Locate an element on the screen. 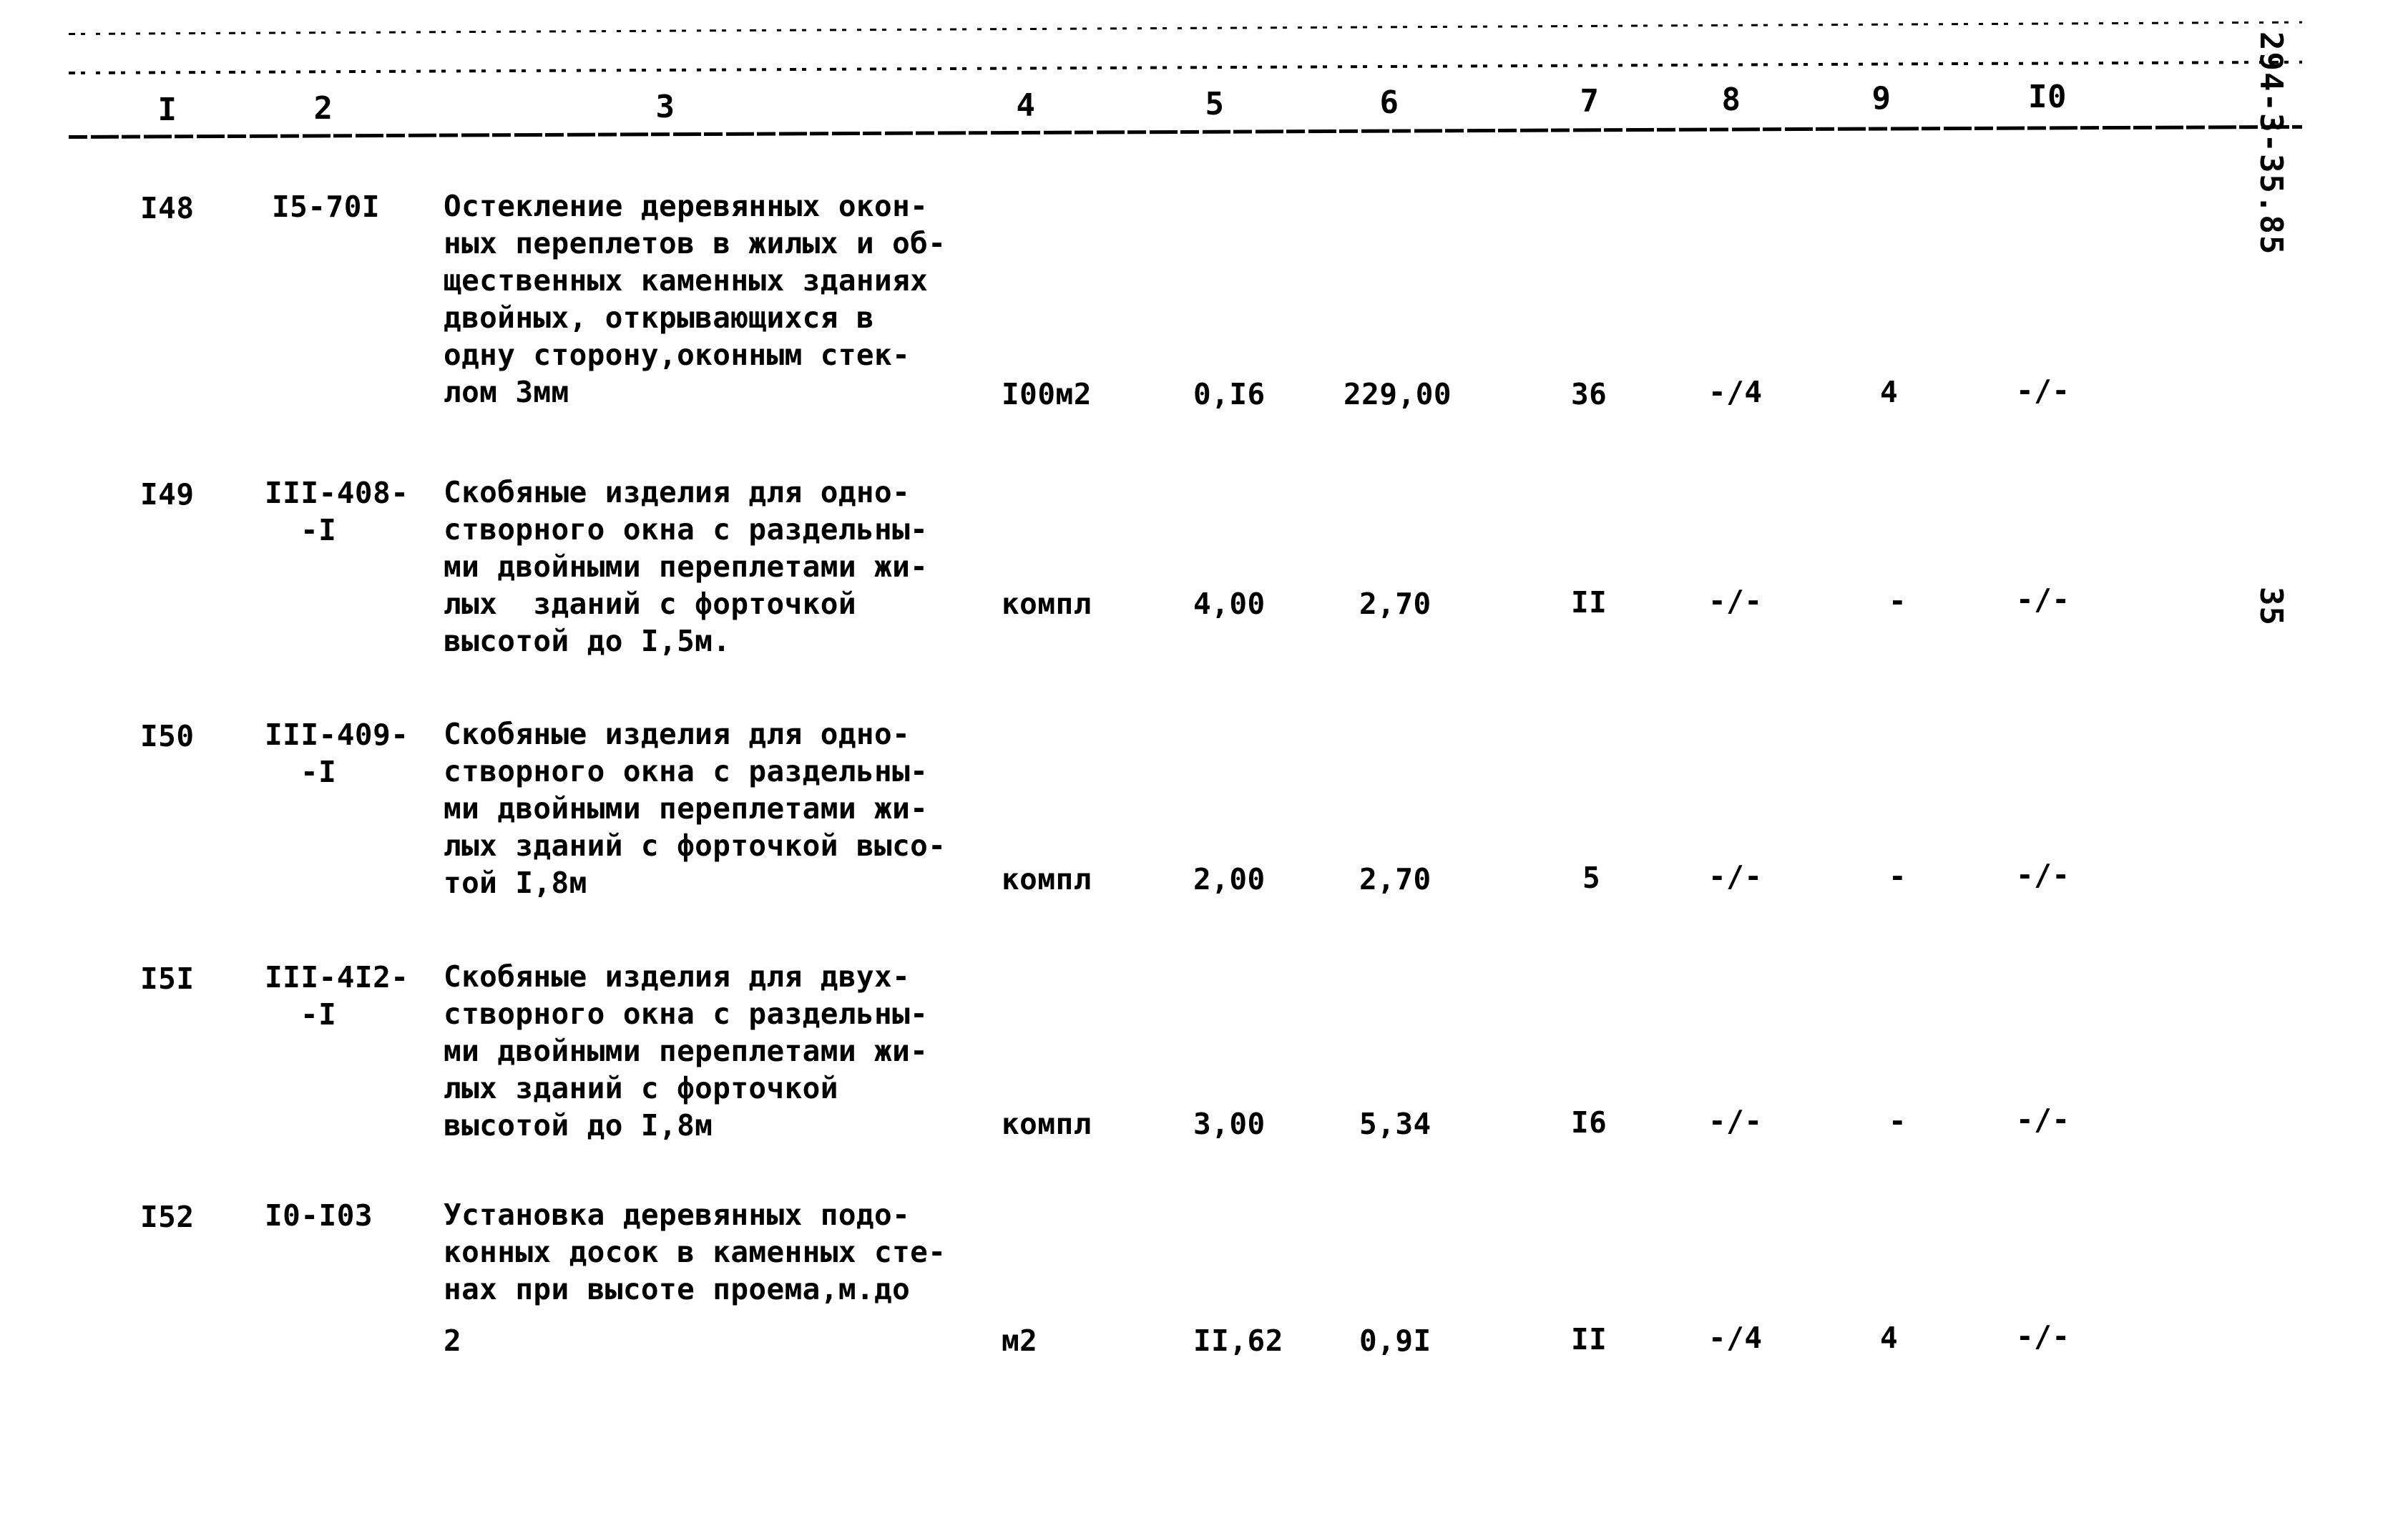 This screenshot has height=1521, width=2408. row-description-line: Установка деревянных подо- is located at coordinates (677, 1215).